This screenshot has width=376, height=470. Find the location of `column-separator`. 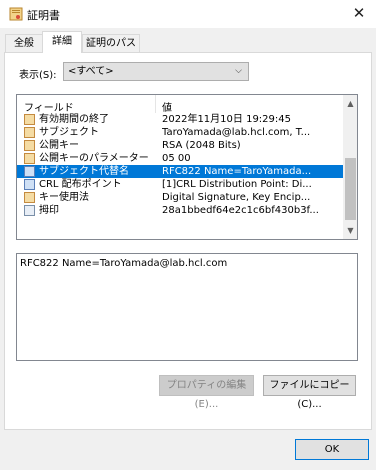

column-separator is located at coordinates (155, 104).